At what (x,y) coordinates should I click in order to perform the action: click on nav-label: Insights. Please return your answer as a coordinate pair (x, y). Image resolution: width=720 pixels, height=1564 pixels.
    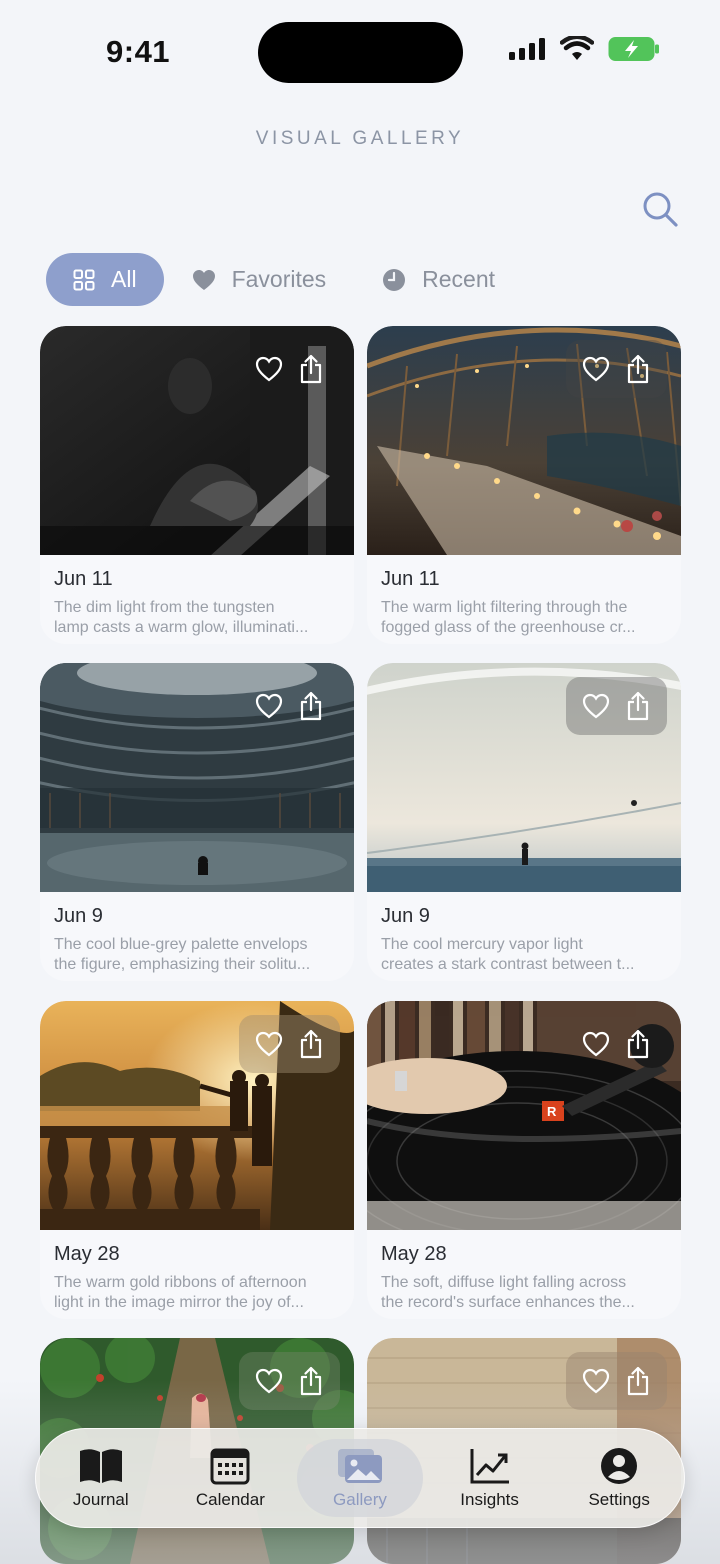
    Looking at the image, I should click on (489, 1499).